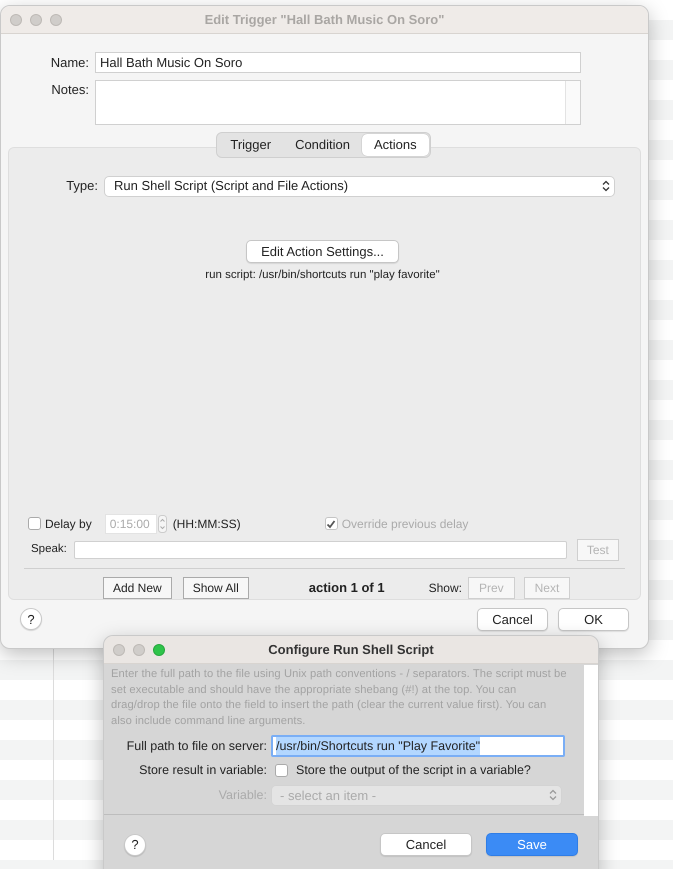 The image size is (673, 869). What do you see at coordinates (320, 549) in the screenshot?
I see `speak-field` at bounding box center [320, 549].